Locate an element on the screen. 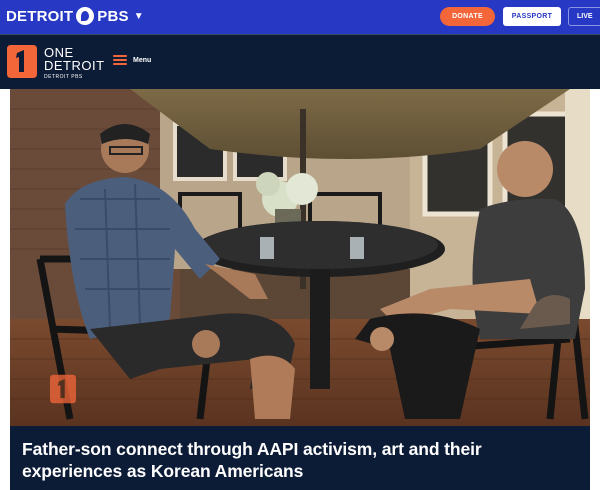 Image resolution: width=600 pixels, height=490 pixels. menu-label: Menu is located at coordinates (142, 60).